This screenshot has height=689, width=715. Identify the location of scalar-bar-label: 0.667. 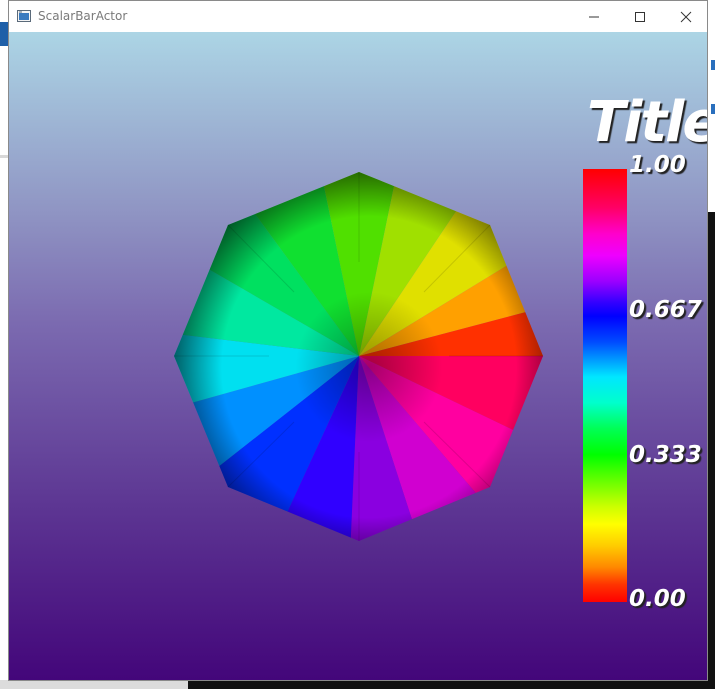
(665, 310).